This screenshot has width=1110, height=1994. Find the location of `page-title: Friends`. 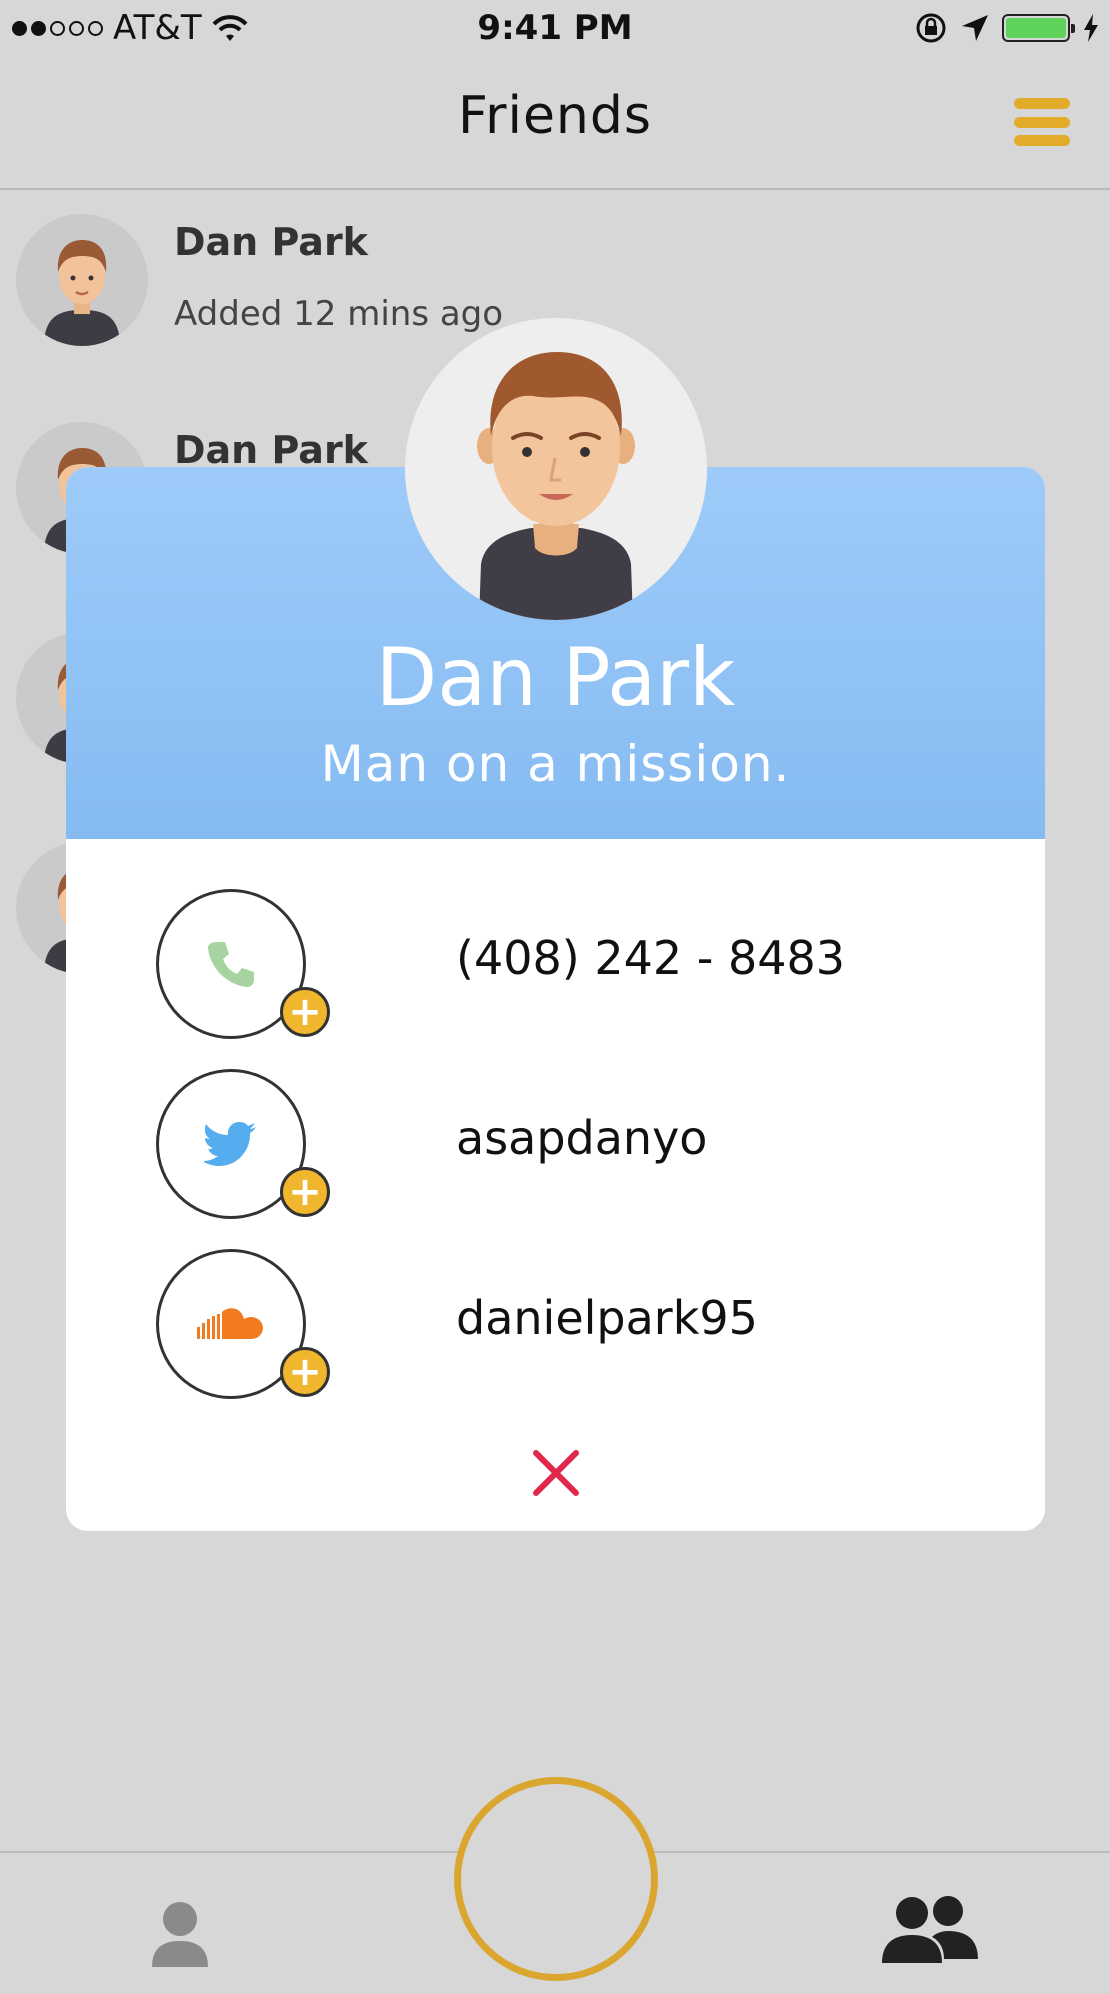

page-title: Friends is located at coordinates (554, 116).